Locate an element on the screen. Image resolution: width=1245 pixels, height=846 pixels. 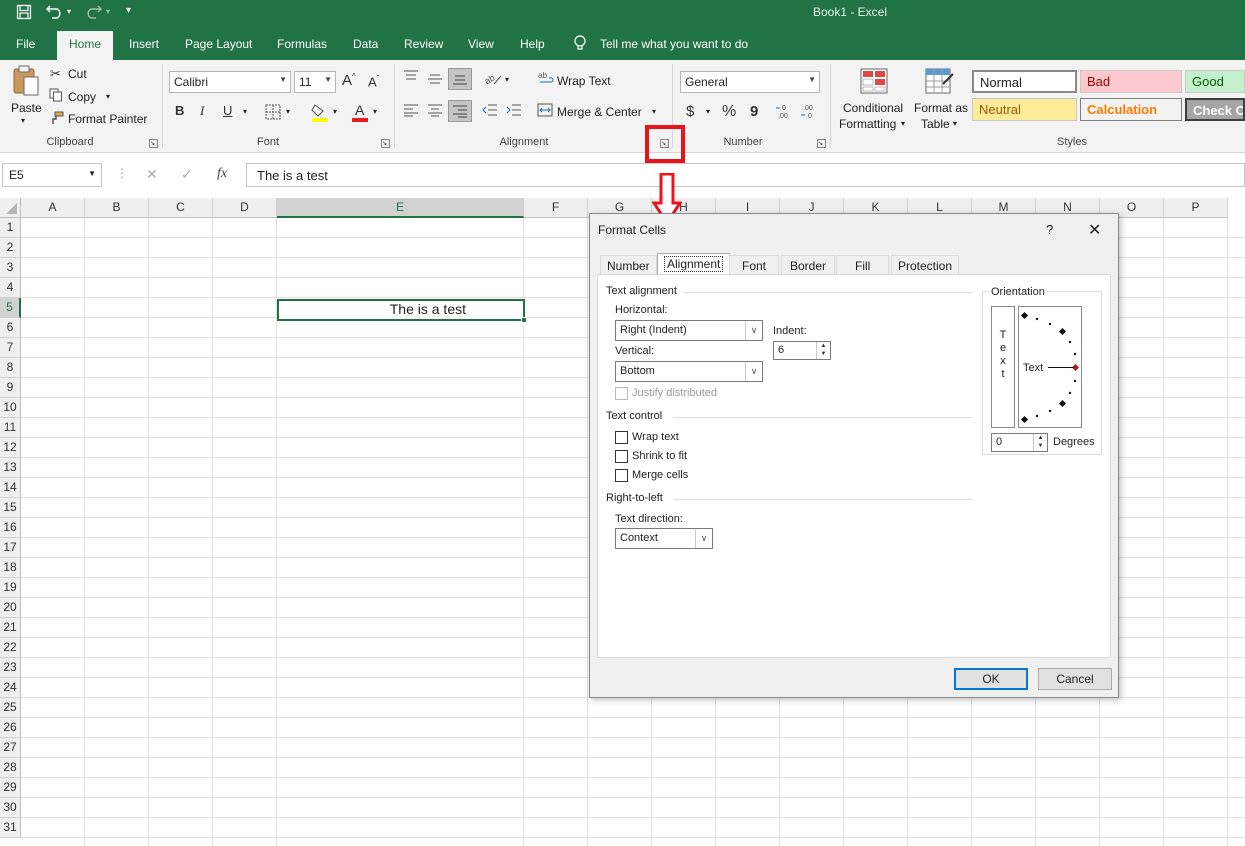
merge-dropdown-icon: ▾ is located at coordinates (654, 111).